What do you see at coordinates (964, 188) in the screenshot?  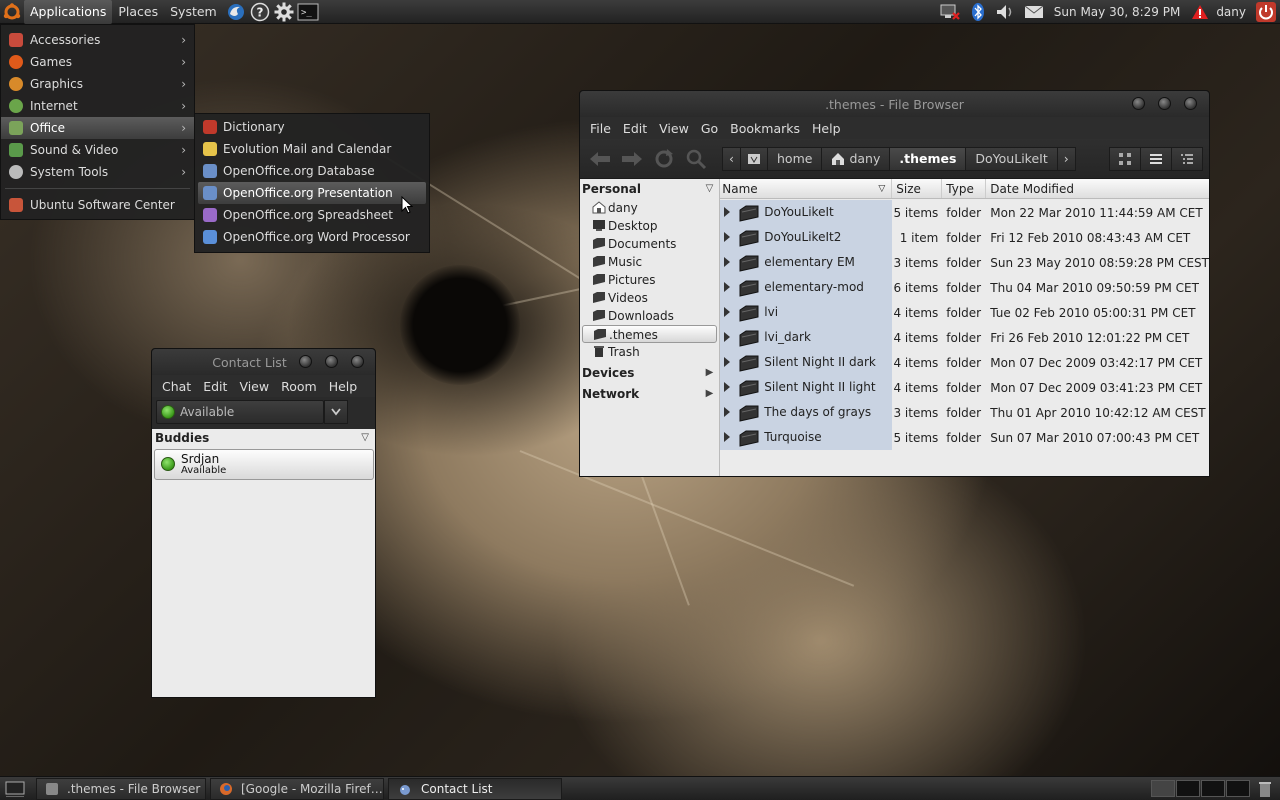 I see `column-header-type: Type` at bounding box center [964, 188].